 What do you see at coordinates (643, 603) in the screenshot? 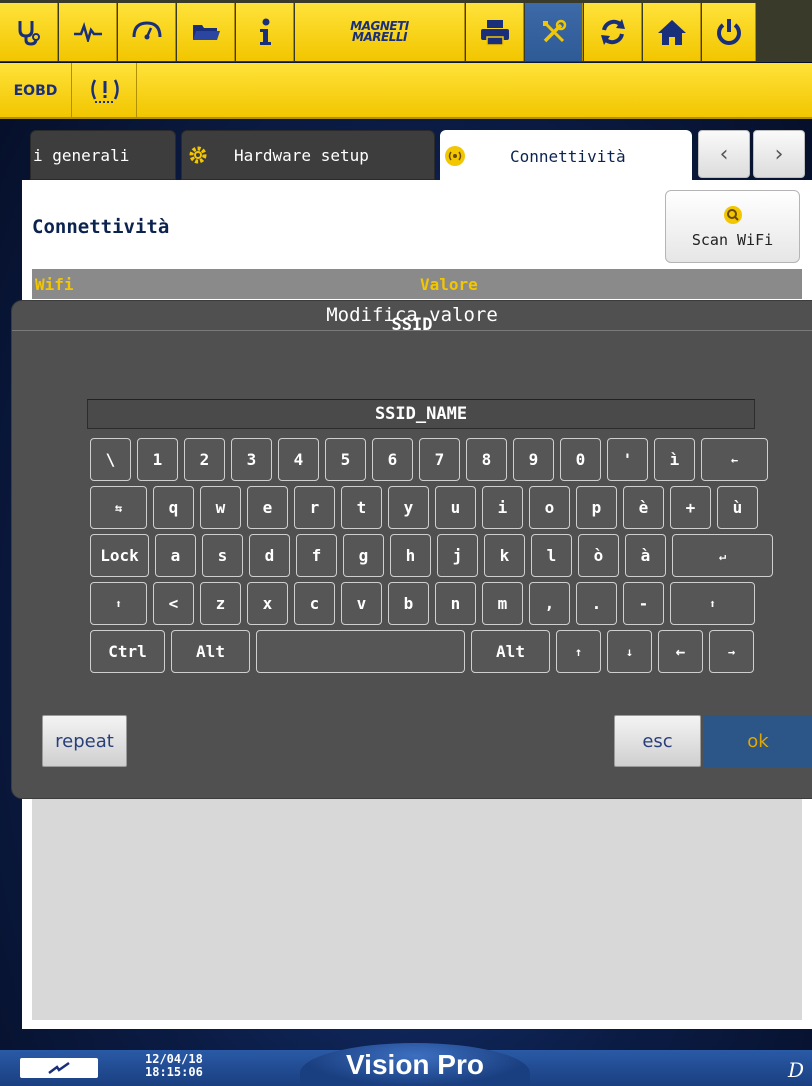
I see `key-char: -` at bounding box center [643, 603].